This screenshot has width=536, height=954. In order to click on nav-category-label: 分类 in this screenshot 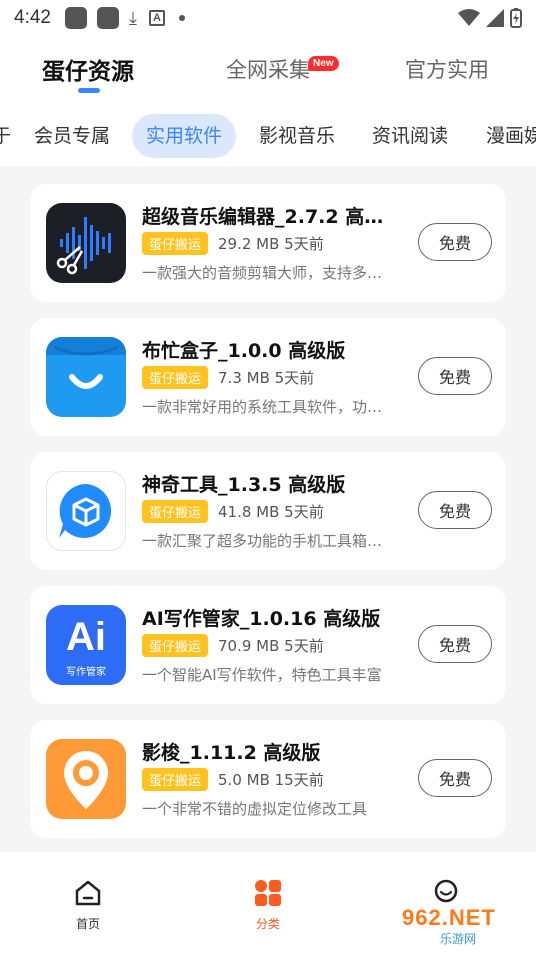, I will do `click(267, 924)`.